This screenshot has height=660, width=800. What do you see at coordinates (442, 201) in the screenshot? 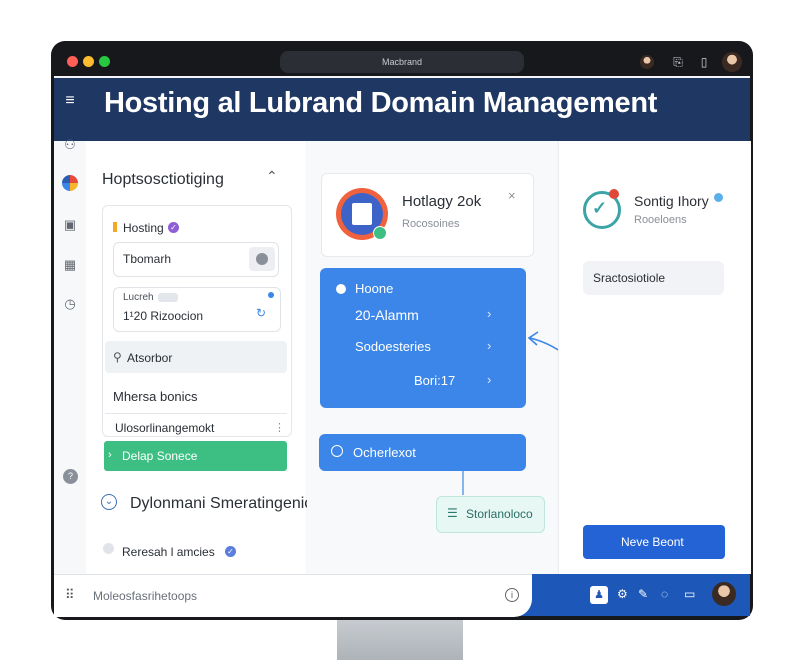
I see `hosting-card-title: Hotlagy 2ok` at bounding box center [442, 201].